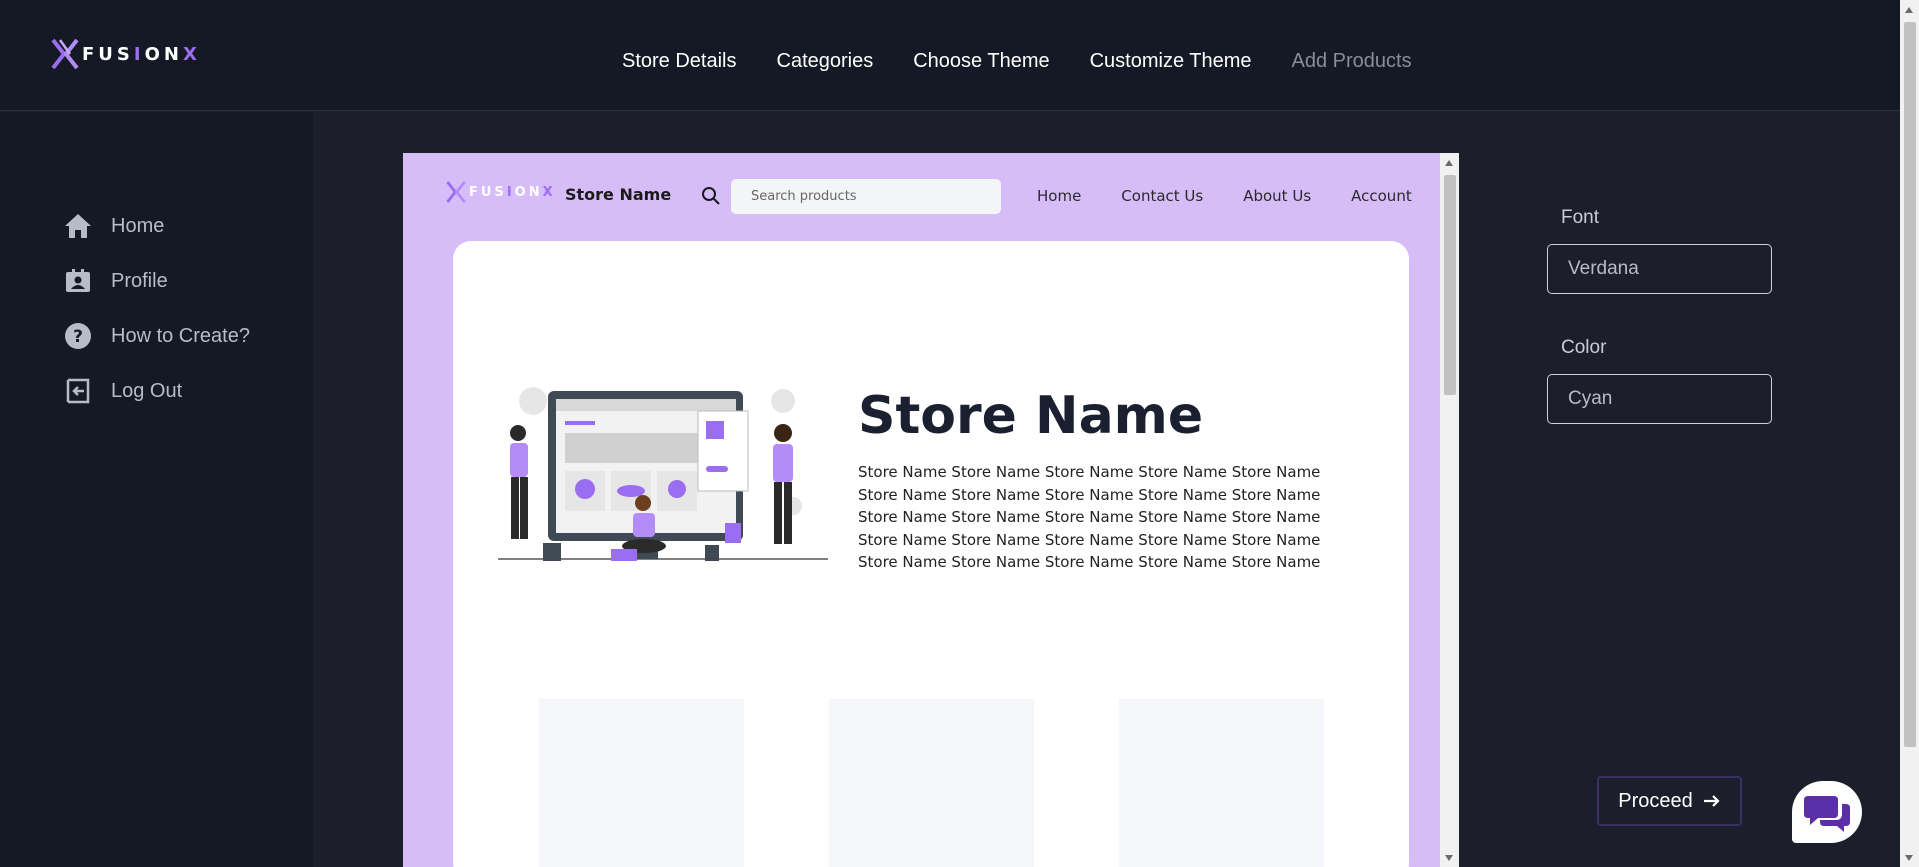  What do you see at coordinates (1277, 196) in the screenshot?
I see `preview-nav-about-us: About Us` at bounding box center [1277, 196].